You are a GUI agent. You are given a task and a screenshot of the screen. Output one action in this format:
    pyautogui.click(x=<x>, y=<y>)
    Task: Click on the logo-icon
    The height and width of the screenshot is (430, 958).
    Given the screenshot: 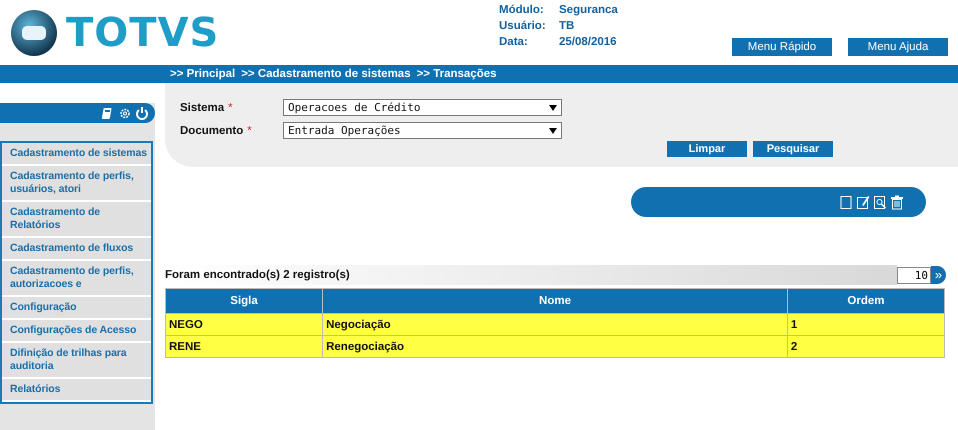 What is the action you would take?
    pyautogui.click(x=34, y=33)
    